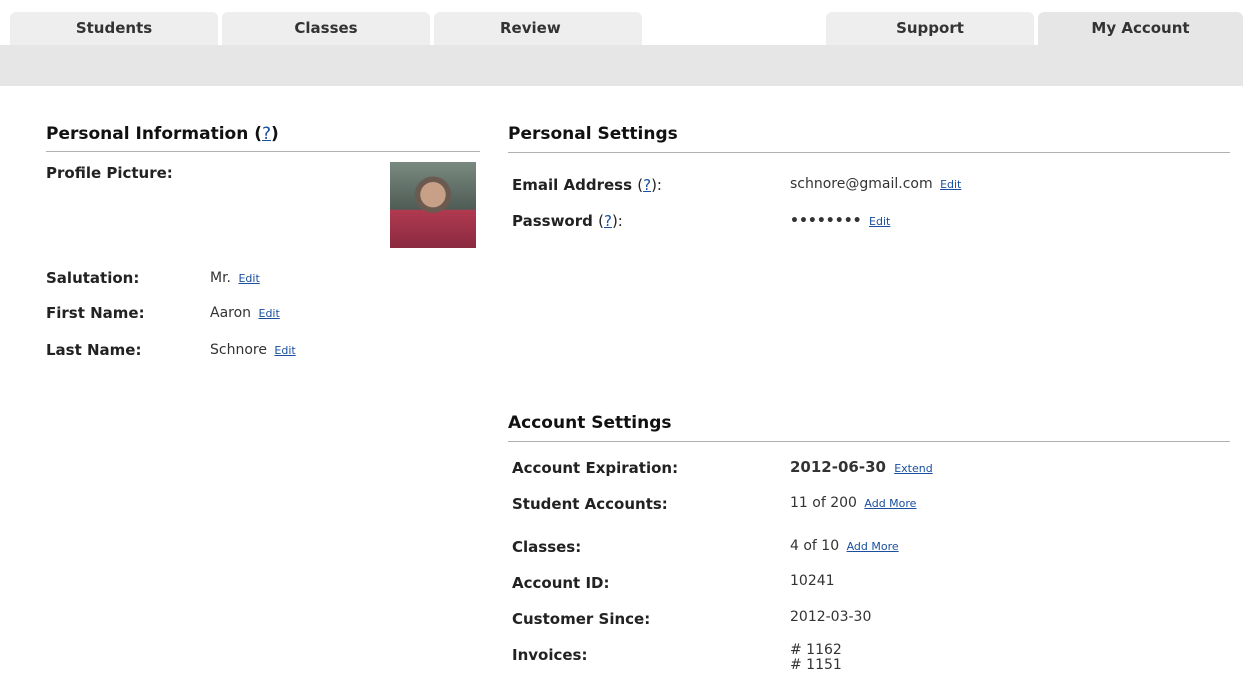 This screenshot has width=1243, height=680. What do you see at coordinates (815, 546) in the screenshot?
I see `classes-value: 4 of 10` at bounding box center [815, 546].